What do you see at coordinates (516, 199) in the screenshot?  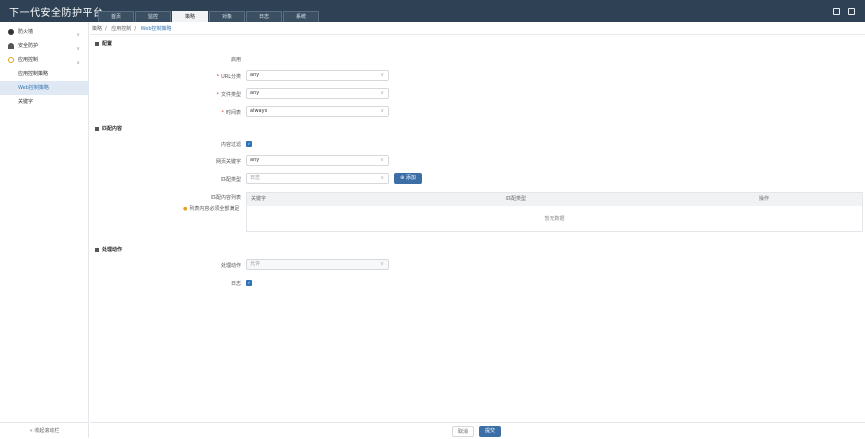 I see `column-header-match-type: 匹配类型` at bounding box center [516, 199].